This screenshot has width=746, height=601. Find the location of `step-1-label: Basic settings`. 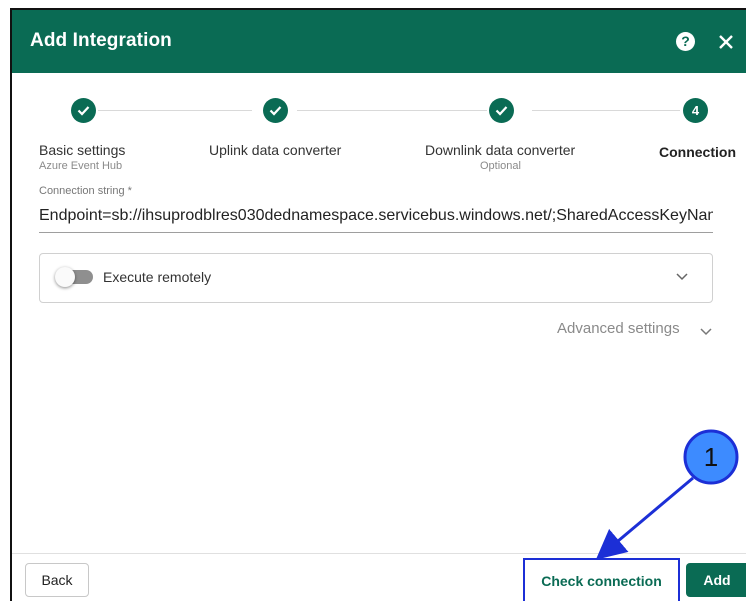

step-1-label: Basic settings is located at coordinates (82, 150).